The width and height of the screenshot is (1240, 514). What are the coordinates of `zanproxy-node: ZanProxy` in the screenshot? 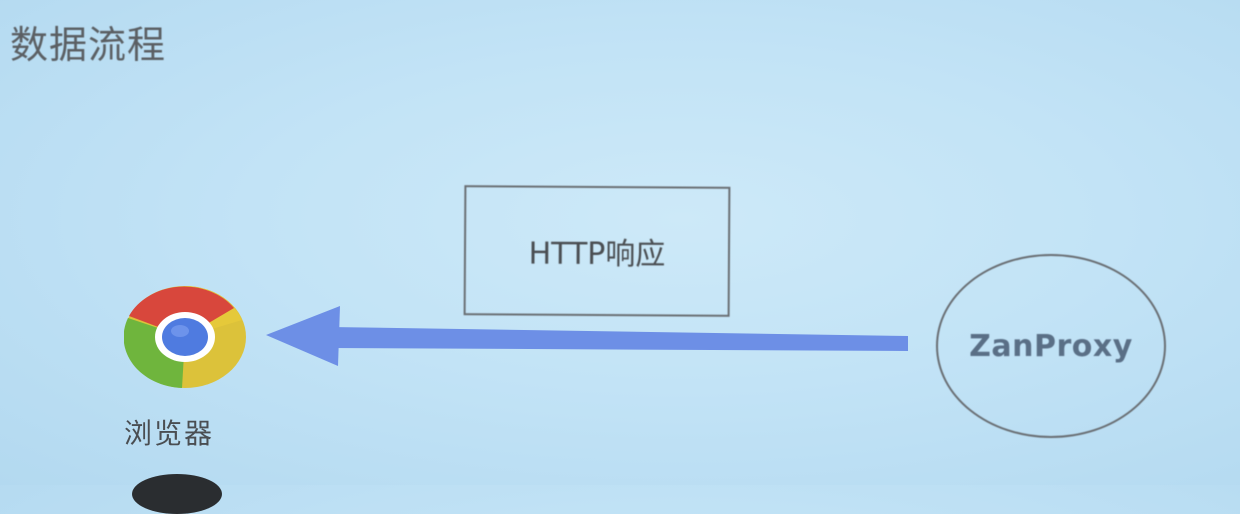 It's located at (1051, 346).